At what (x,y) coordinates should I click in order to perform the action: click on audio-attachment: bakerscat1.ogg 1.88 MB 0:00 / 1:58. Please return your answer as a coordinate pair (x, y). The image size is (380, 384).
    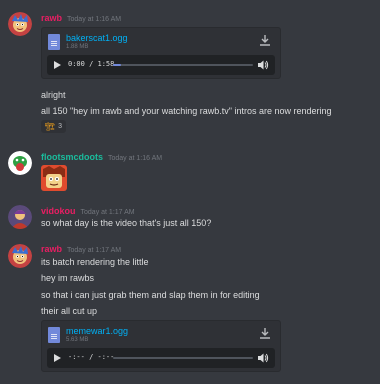
    Looking at the image, I should click on (161, 53).